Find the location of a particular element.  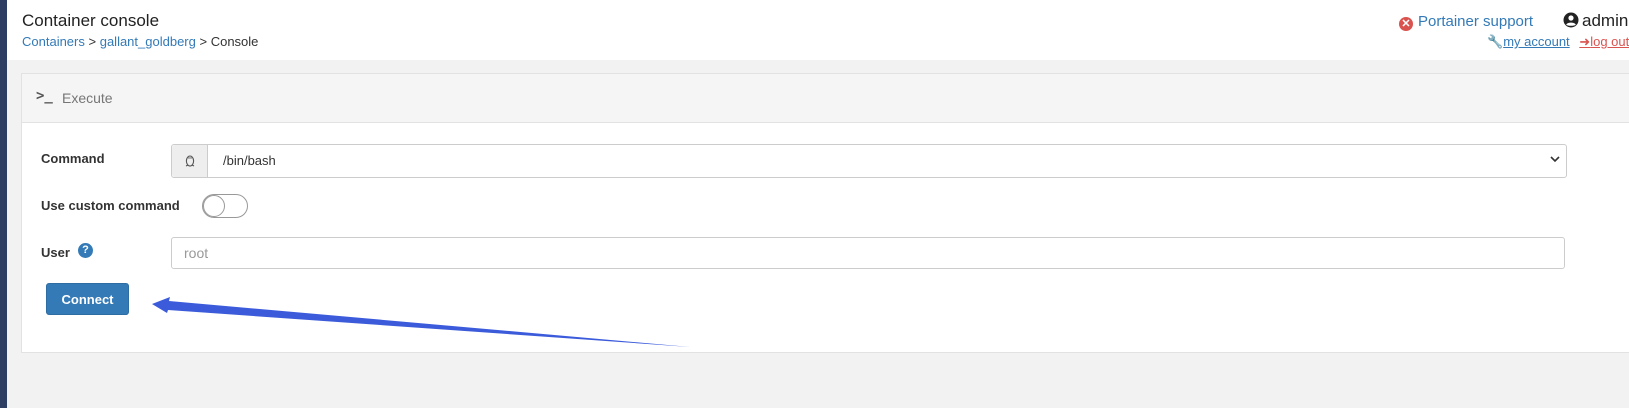

breadcrumb: Containers > gallant_goldberg > Console is located at coordinates (140, 41).